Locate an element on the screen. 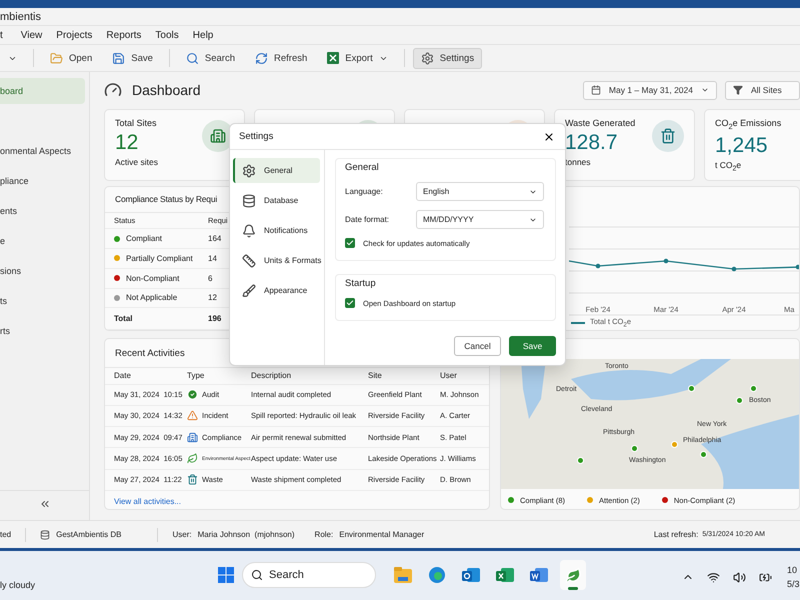  card-caption: t CO$_{2}$e is located at coordinates (728, 166).